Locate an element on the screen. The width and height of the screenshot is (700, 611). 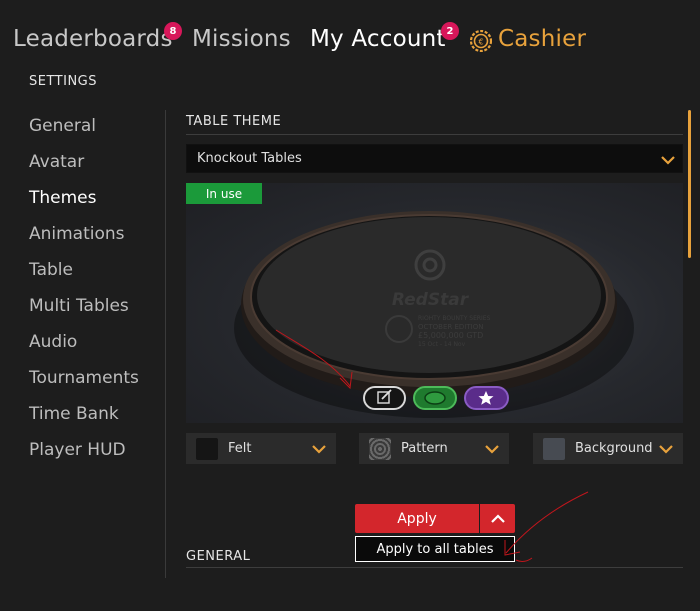
apply-menu-toggle is located at coordinates (497, 518).